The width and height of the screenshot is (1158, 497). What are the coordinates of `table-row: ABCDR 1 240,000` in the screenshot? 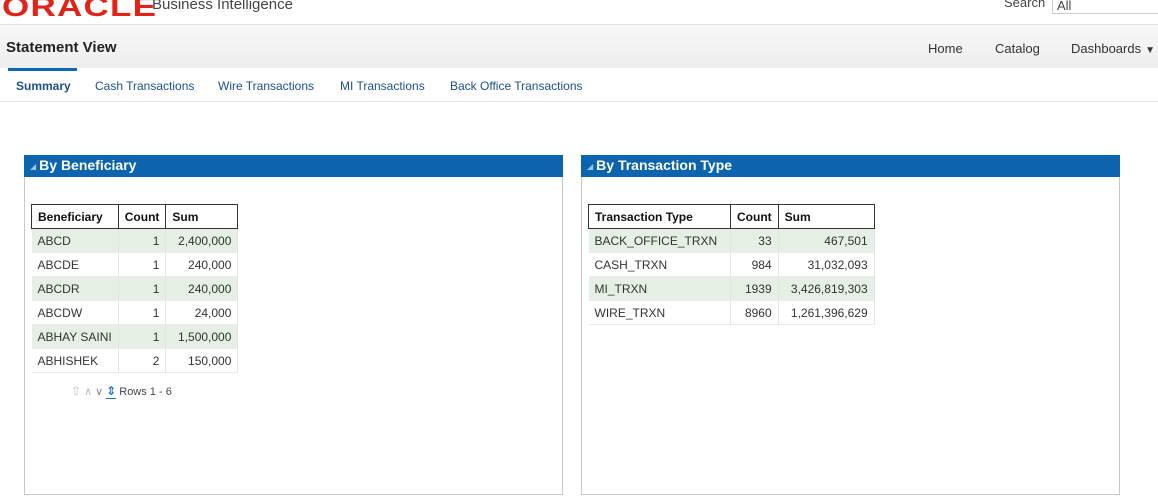 It's located at (135, 288).